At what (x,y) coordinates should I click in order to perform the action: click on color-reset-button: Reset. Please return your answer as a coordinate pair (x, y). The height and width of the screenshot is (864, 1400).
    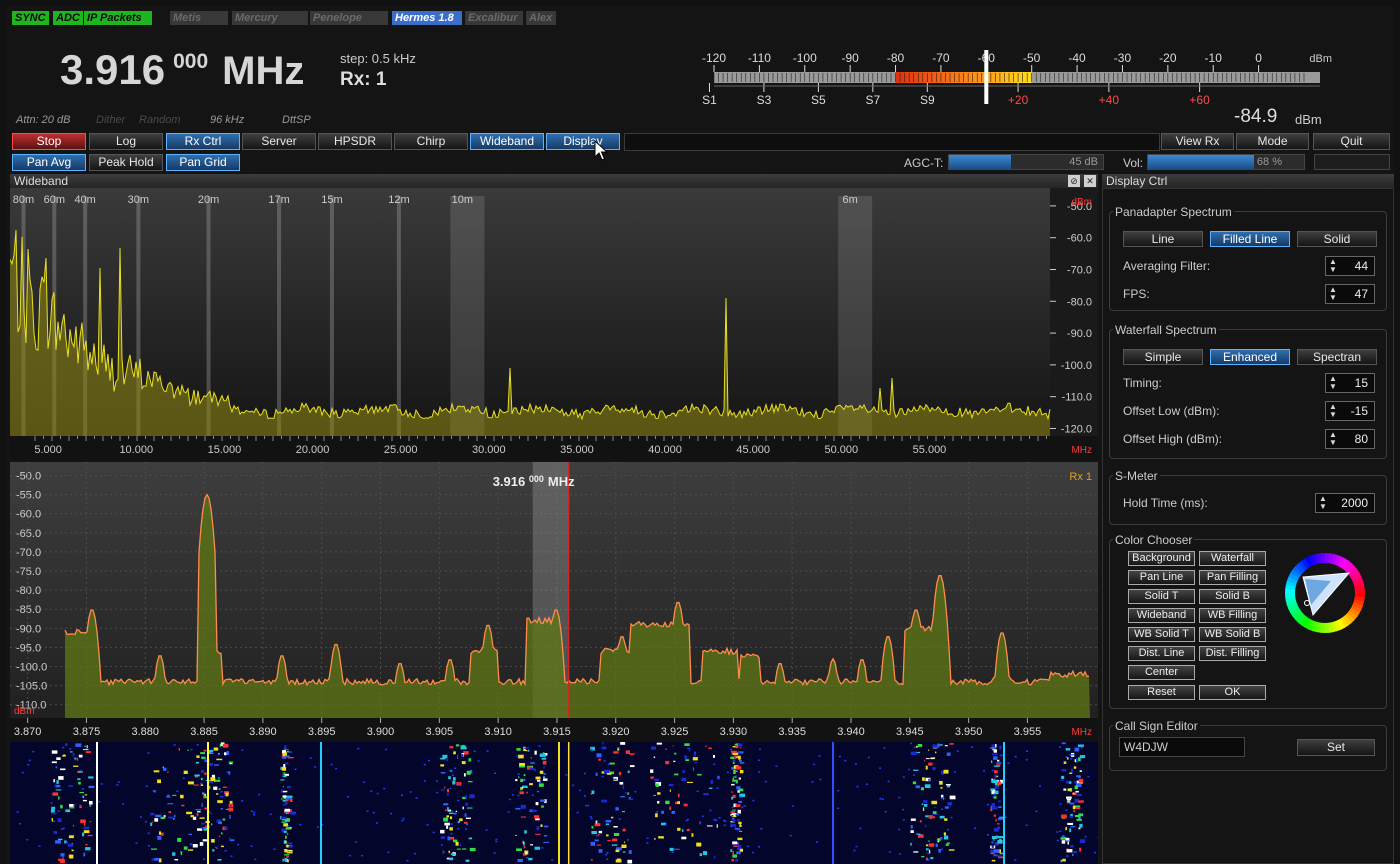
    Looking at the image, I should click on (1161, 692).